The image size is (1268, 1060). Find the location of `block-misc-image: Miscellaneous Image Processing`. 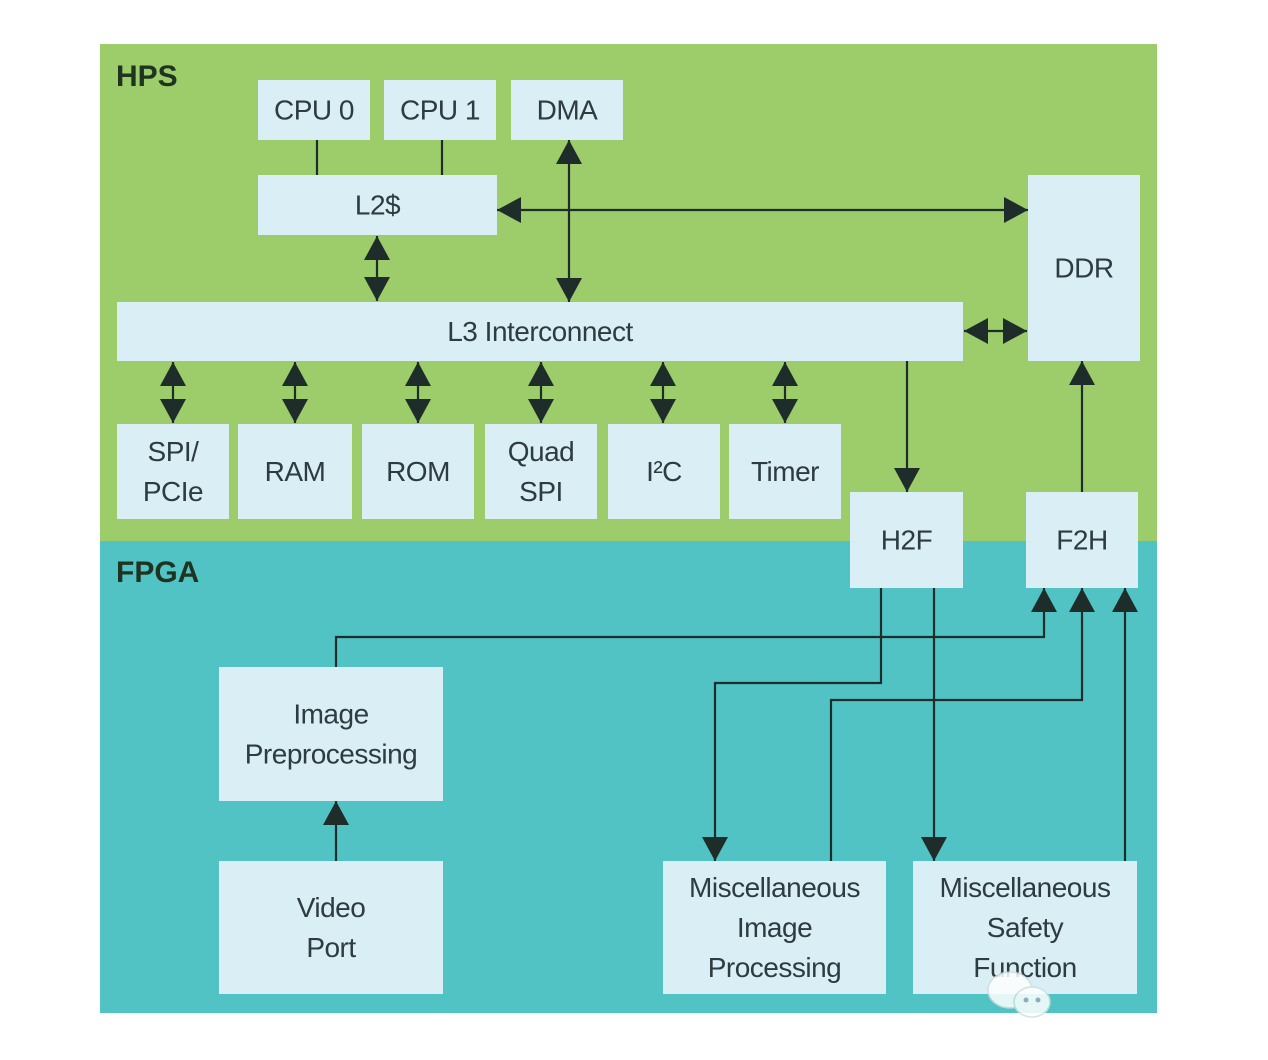

block-misc-image: Miscellaneous Image Processing is located at coordinates (774, 927).